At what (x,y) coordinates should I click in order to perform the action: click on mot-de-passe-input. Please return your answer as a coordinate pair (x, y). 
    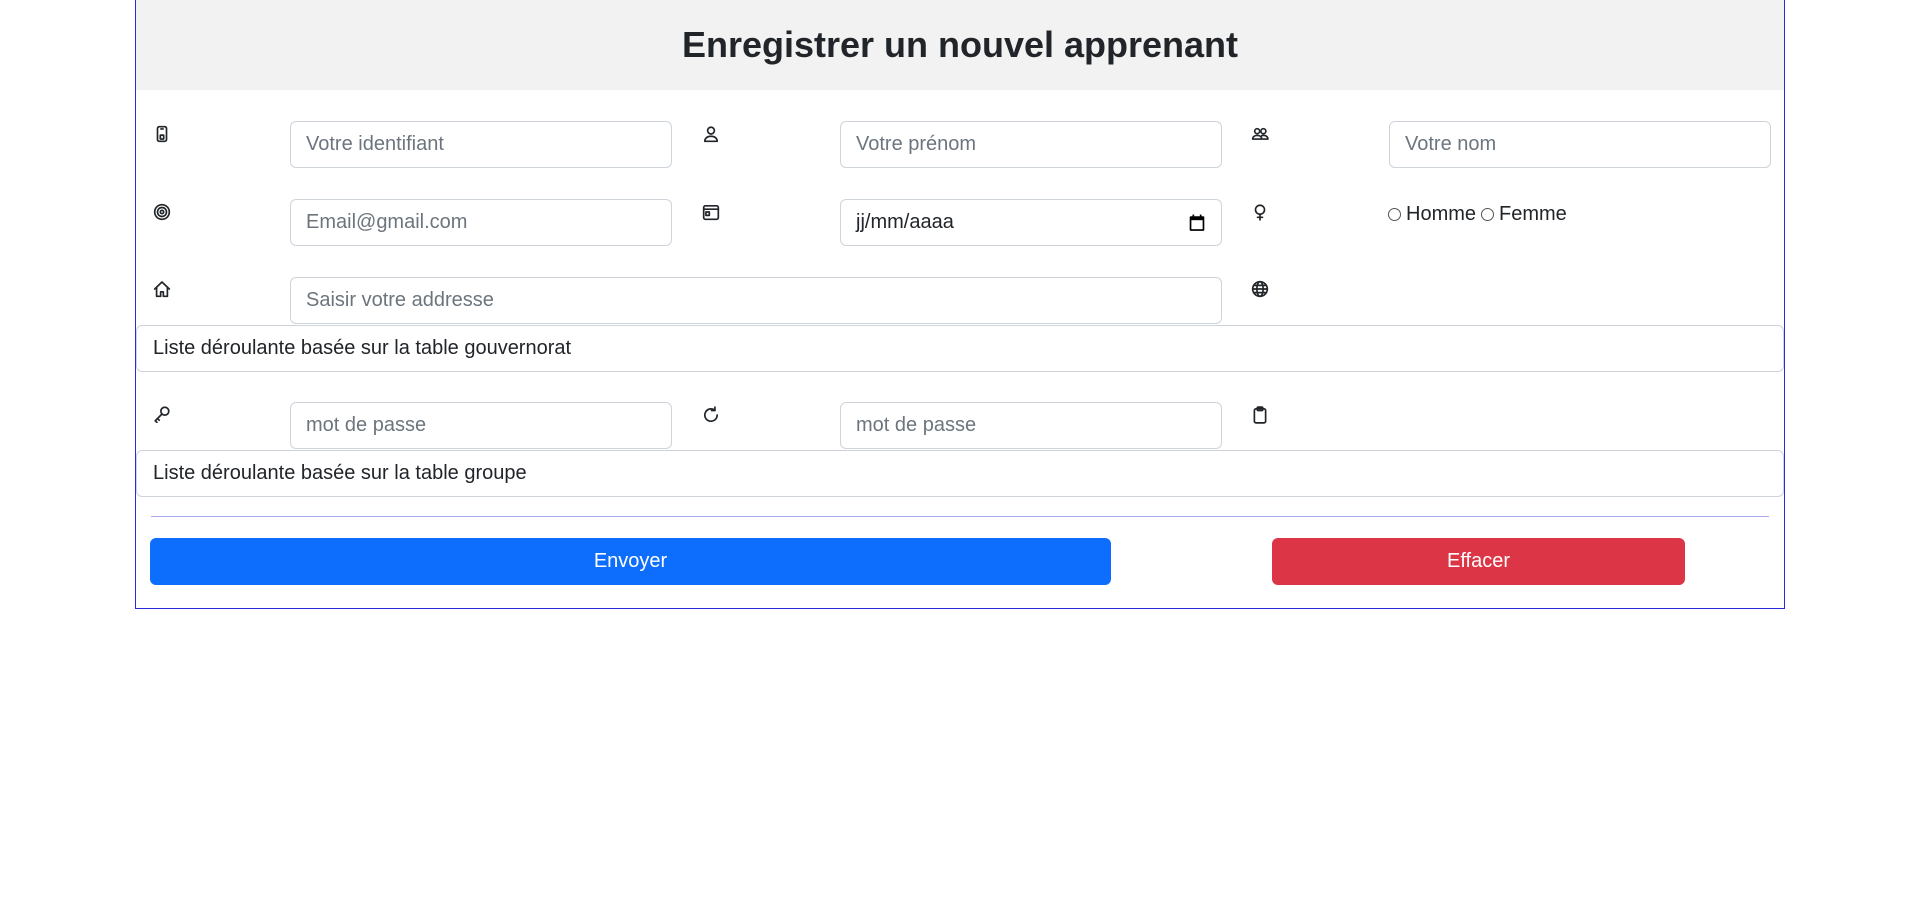
    Looking at the image, I should click on (481, 425).